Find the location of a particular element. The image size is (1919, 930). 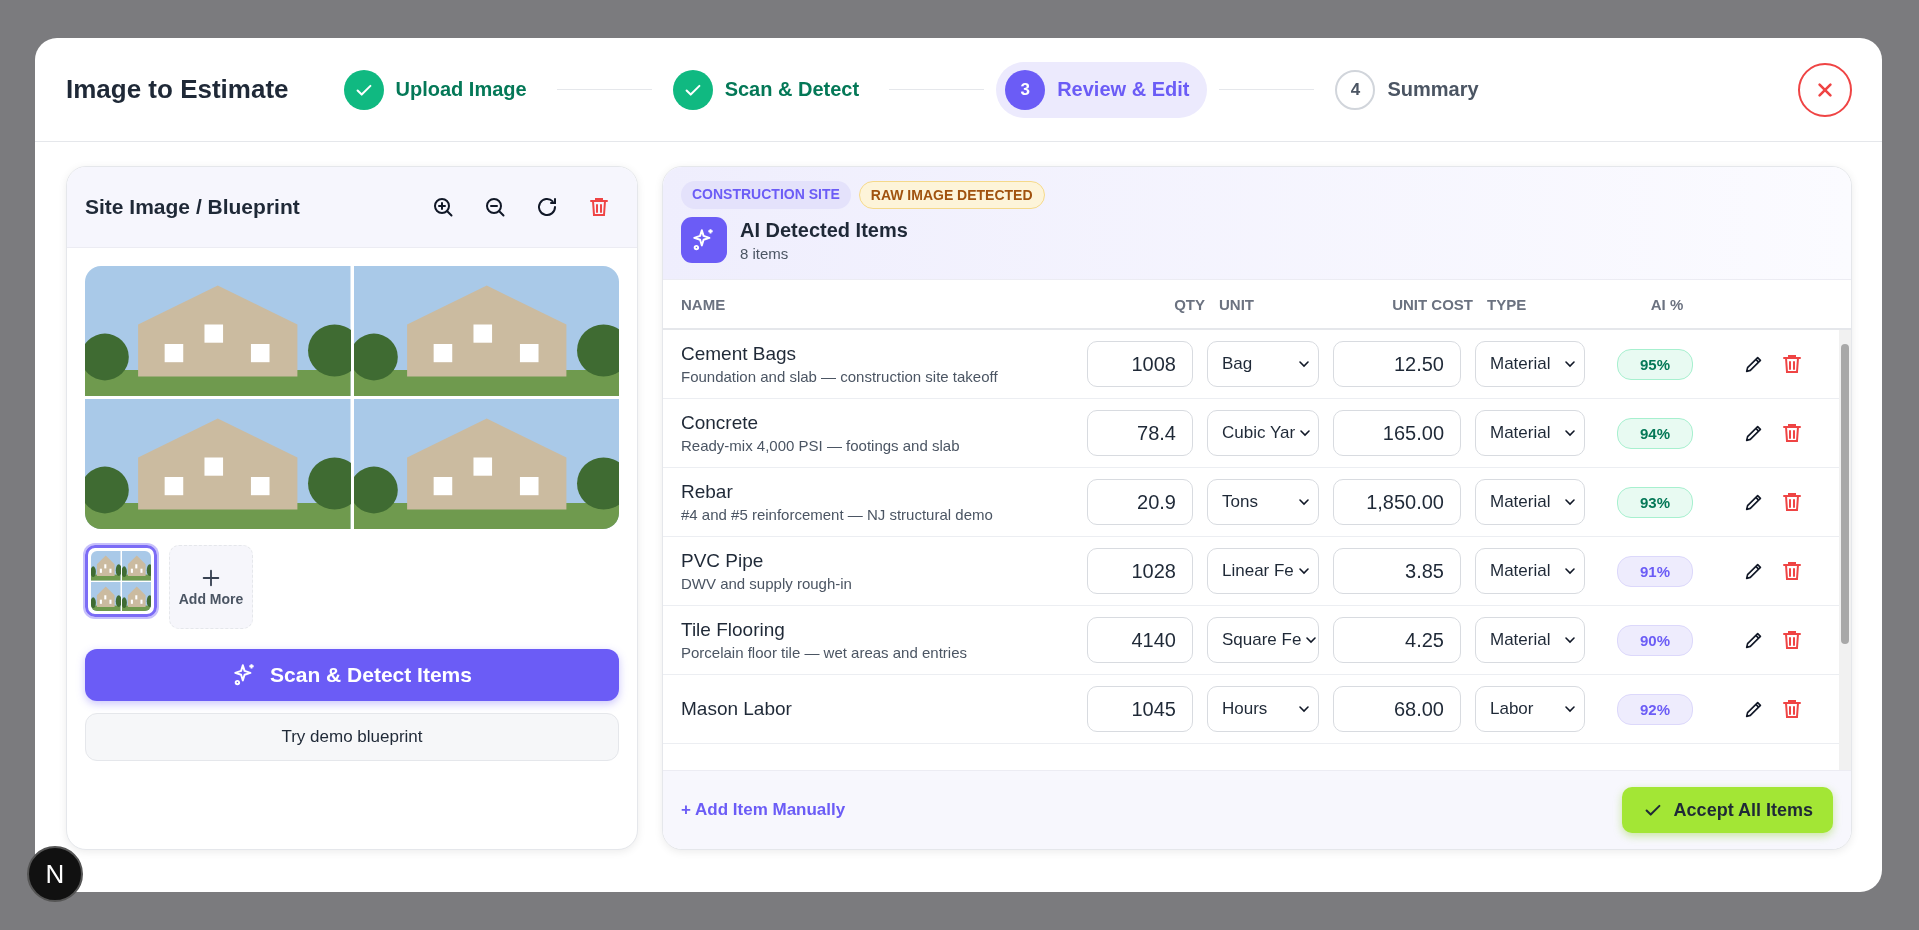

unit-dropdown: Bag is located at coordinates (1263, 364).